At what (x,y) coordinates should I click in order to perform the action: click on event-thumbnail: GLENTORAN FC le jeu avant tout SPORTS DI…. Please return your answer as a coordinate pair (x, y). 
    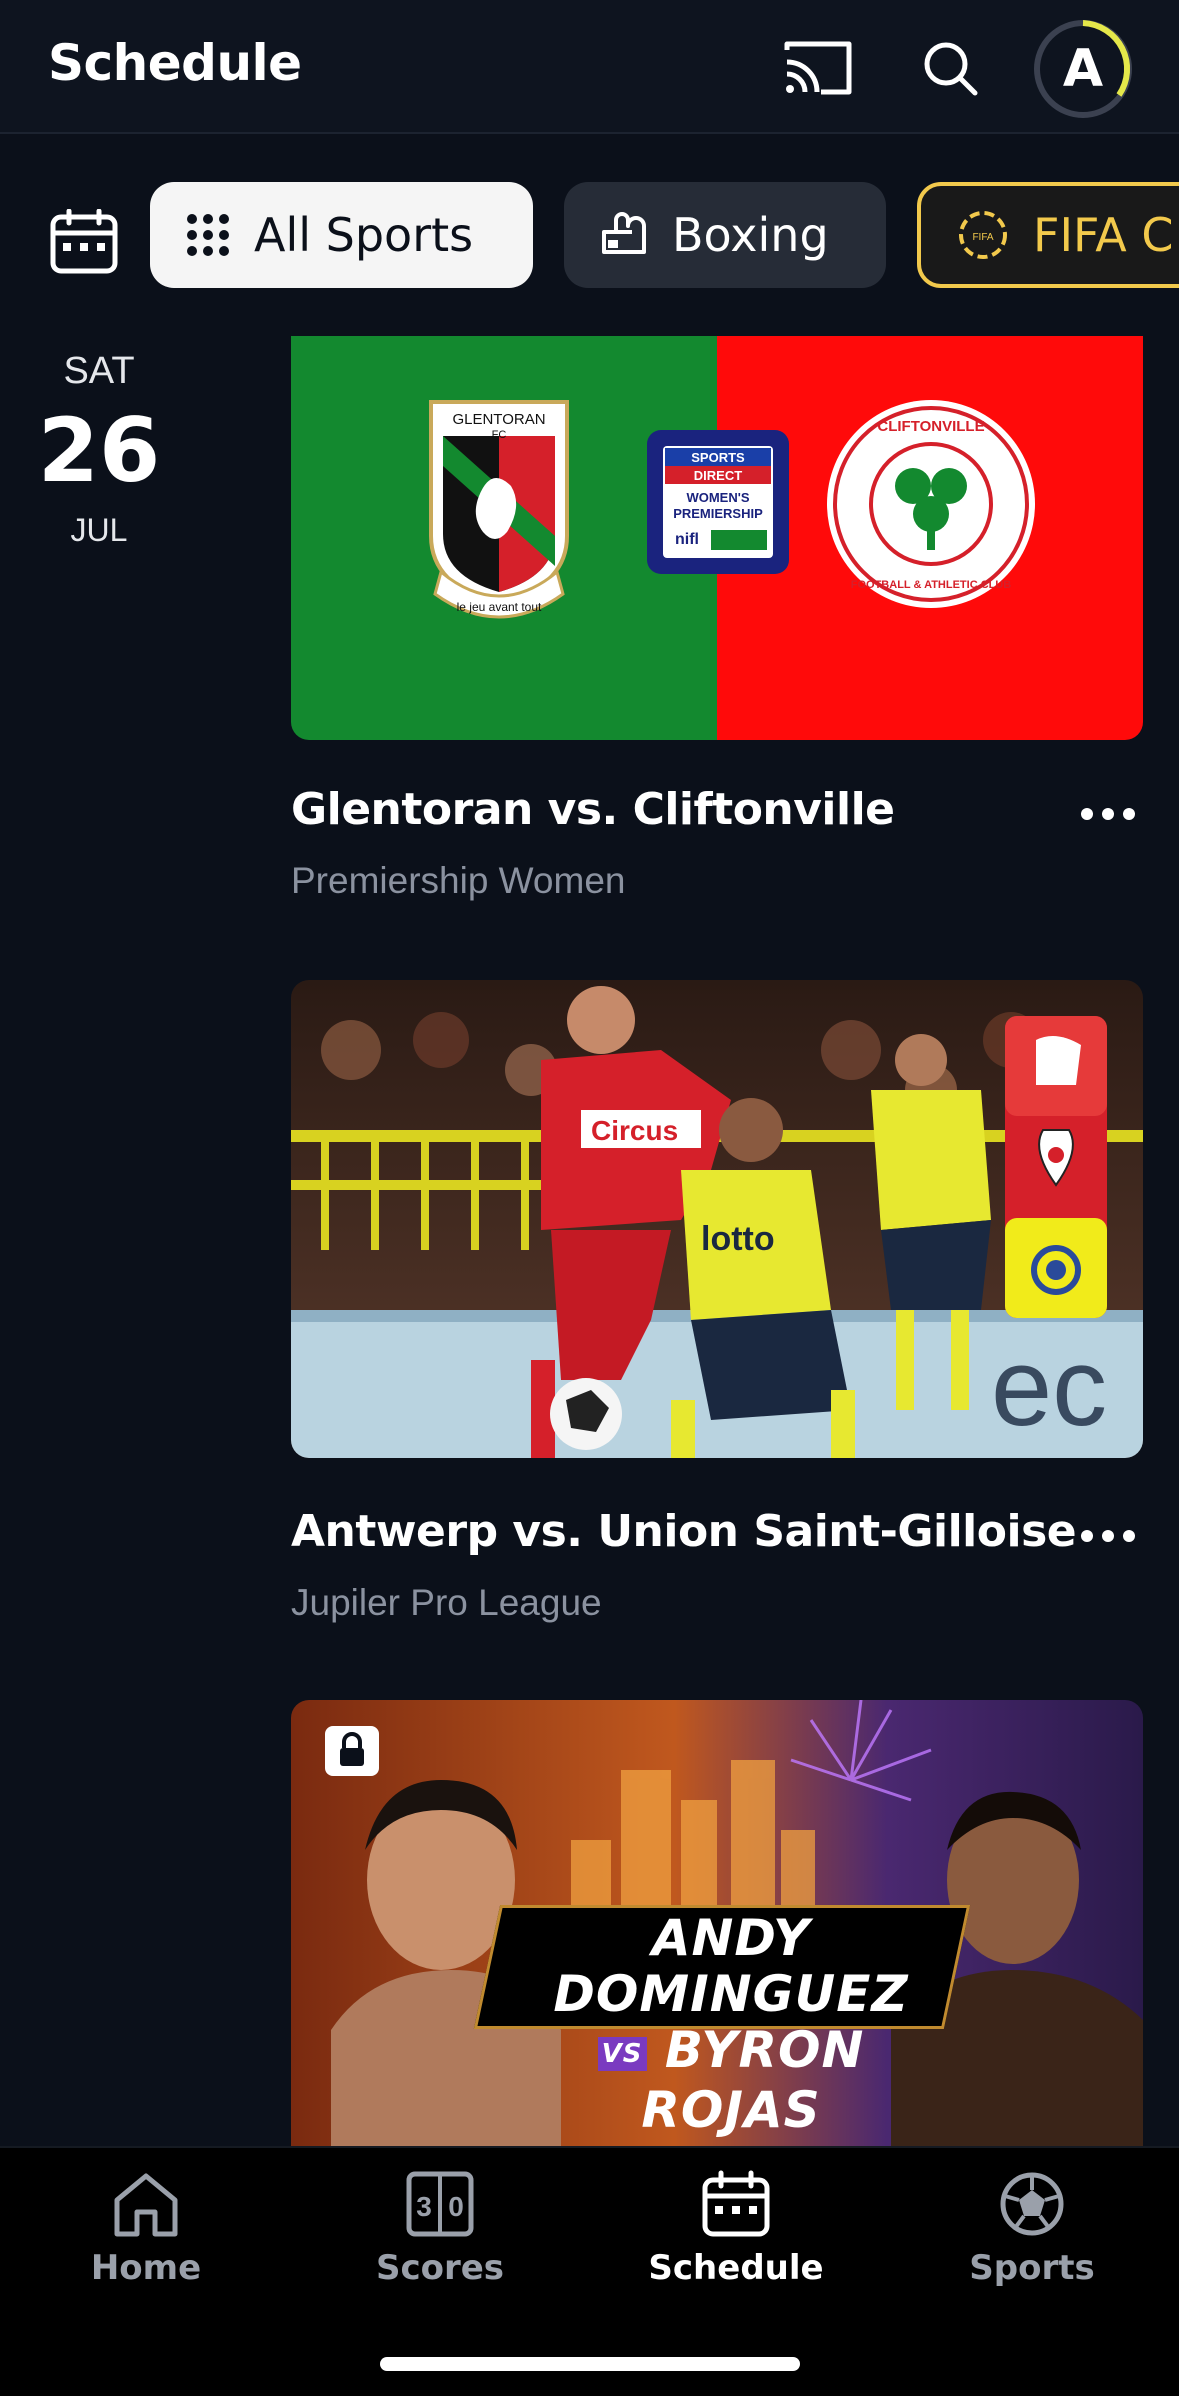
    Looking at the image, I should click on (717, 538).